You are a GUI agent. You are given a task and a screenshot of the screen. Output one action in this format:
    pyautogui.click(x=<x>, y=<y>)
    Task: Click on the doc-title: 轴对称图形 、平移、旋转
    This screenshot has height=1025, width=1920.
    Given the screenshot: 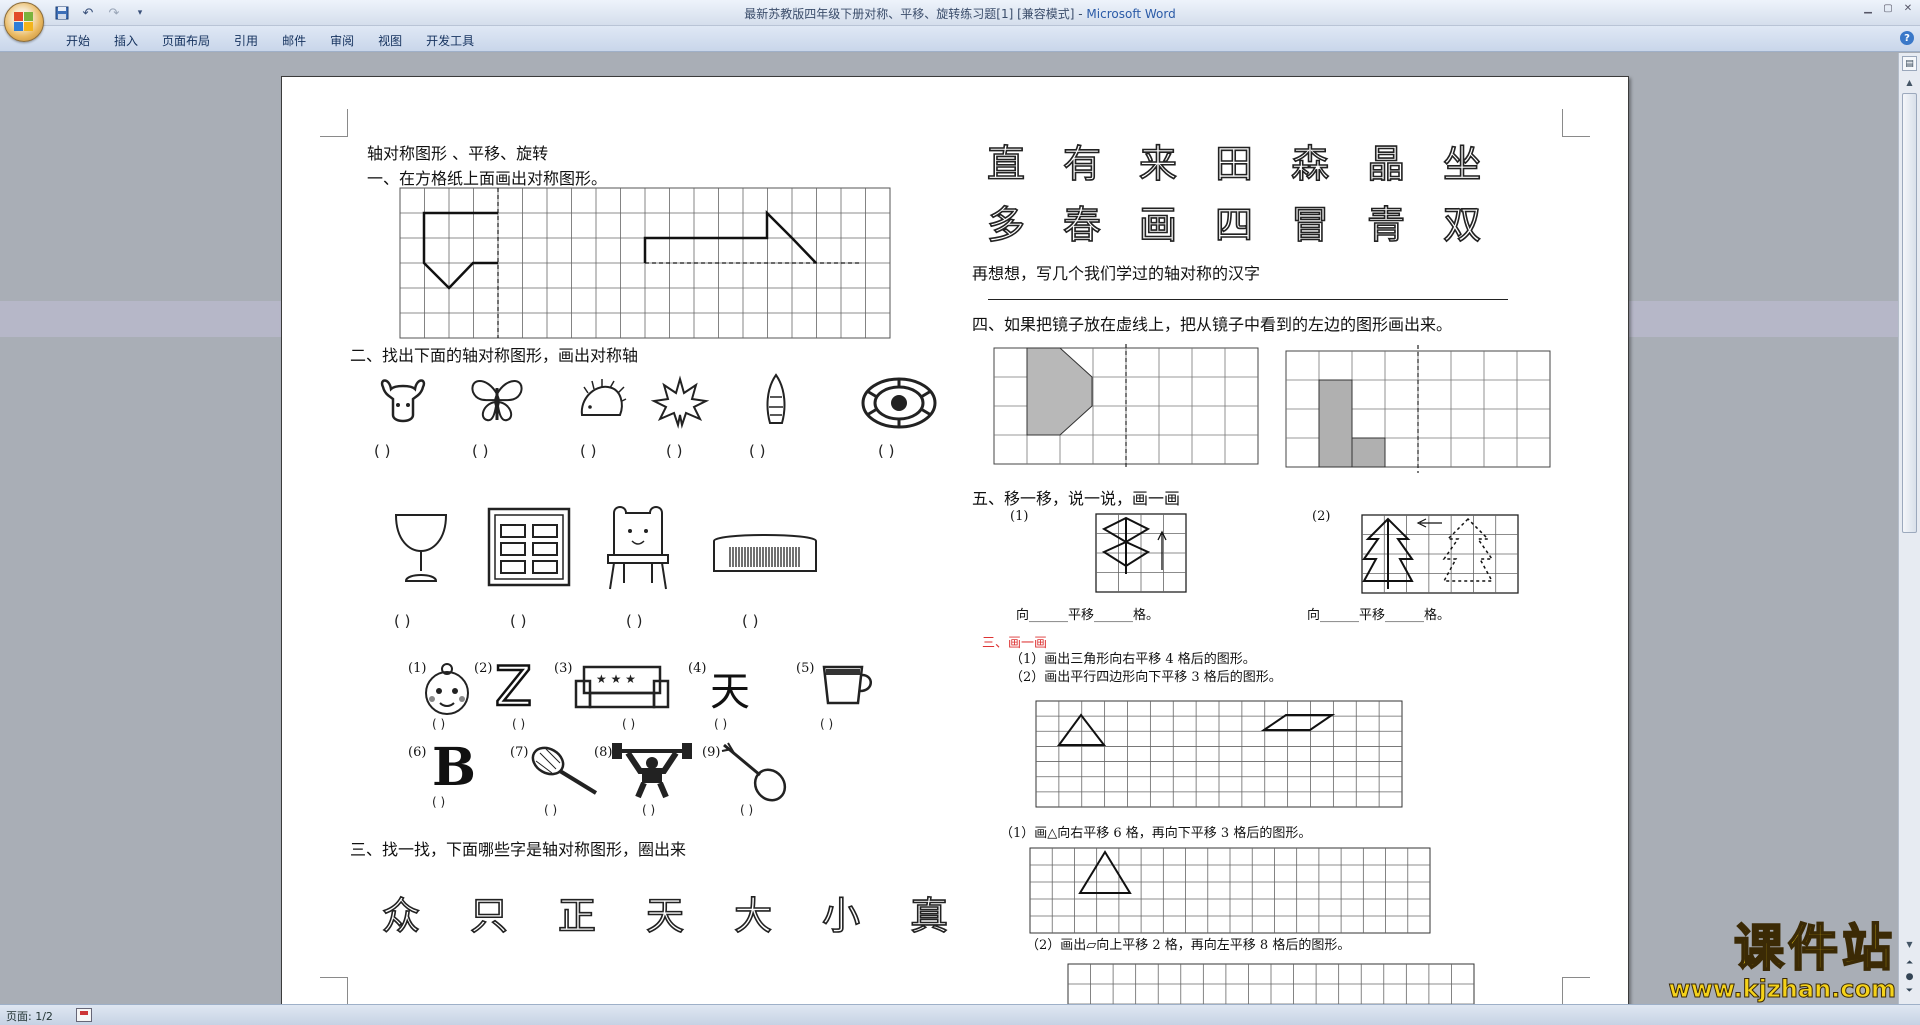 What is the action you would take?
    pyautogui.click(x=458, y=153)
    